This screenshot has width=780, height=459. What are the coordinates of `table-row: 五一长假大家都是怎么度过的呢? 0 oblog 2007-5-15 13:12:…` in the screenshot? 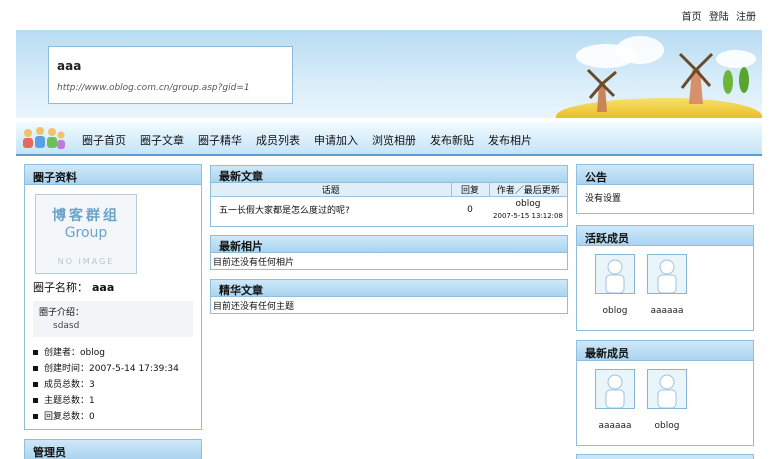 It's located at (389, 210).